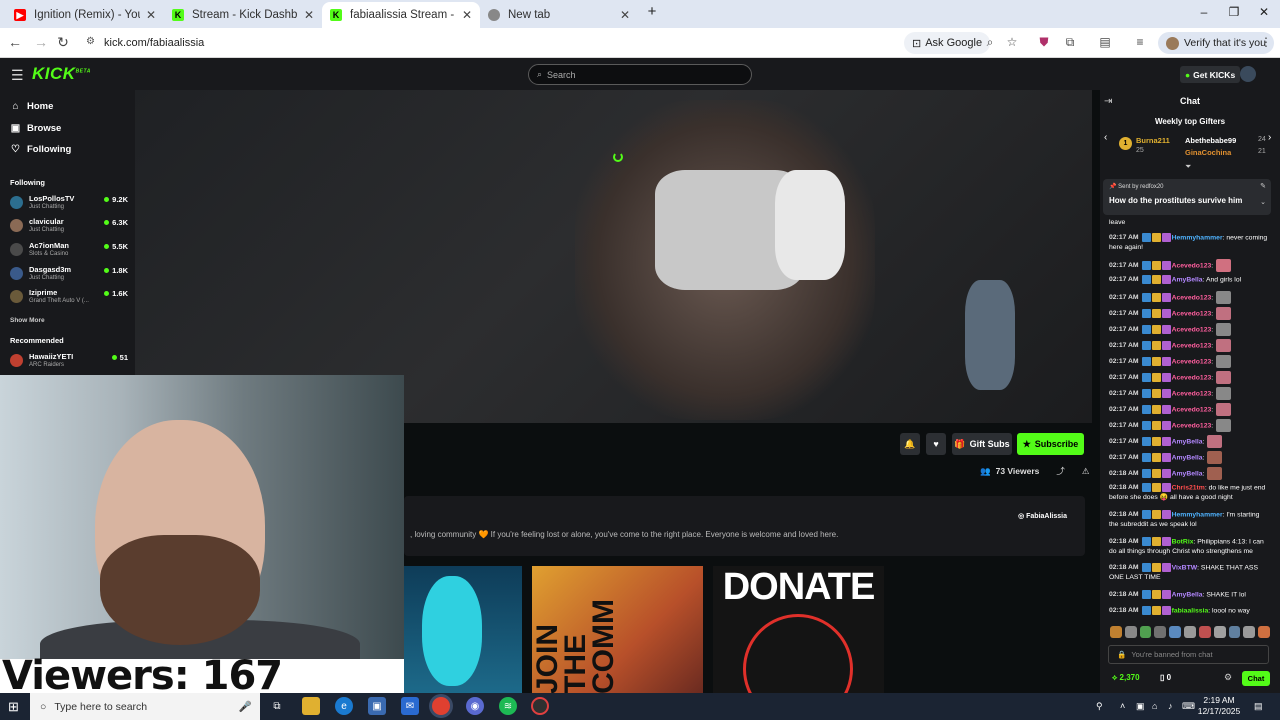 This screenshot has width=1280, height=720. Describe the element at coordinates (1140, 42) in the screenshot. I see `reading-list-icon: ≡` at that location.